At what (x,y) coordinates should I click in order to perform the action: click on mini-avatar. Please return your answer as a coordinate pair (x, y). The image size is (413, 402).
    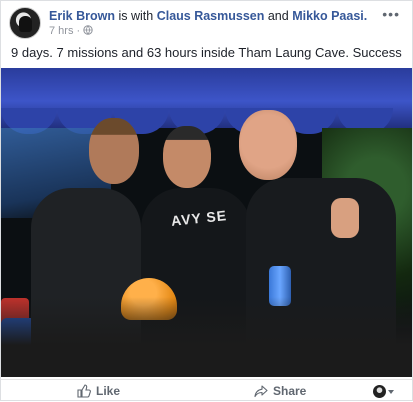
    Looking at the image, I should click on (379, 391).